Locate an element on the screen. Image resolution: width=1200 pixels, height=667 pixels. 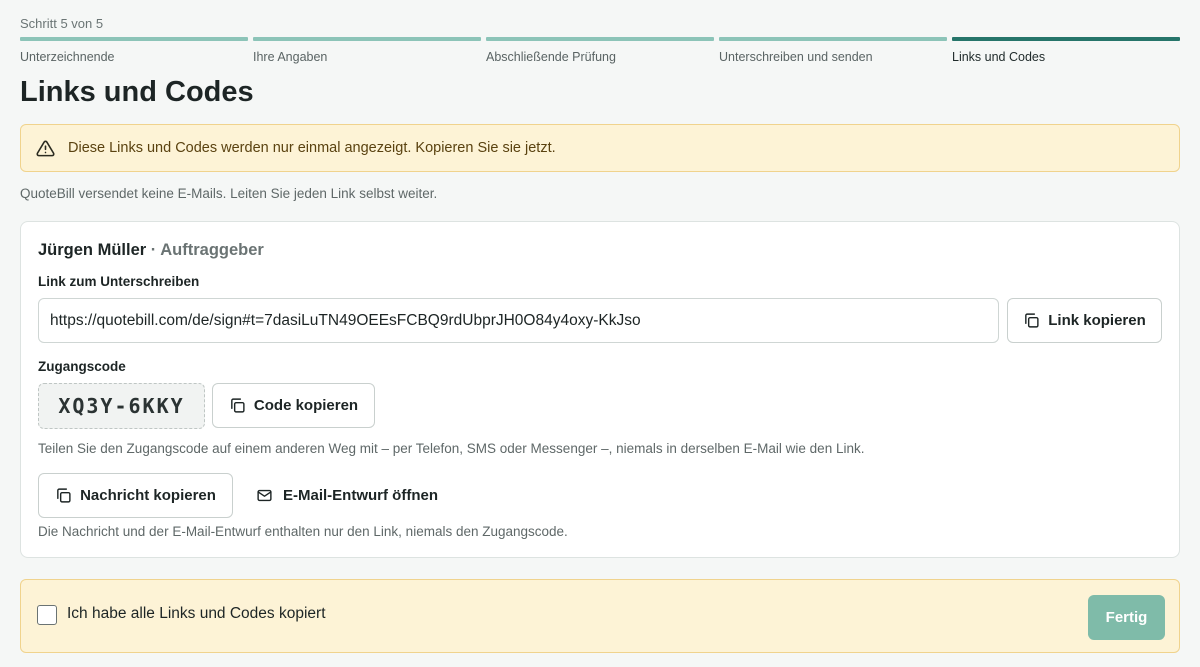
open-email-draft-button: E-Mail-Entwurf öffnen is located at coordinates (347, 495).